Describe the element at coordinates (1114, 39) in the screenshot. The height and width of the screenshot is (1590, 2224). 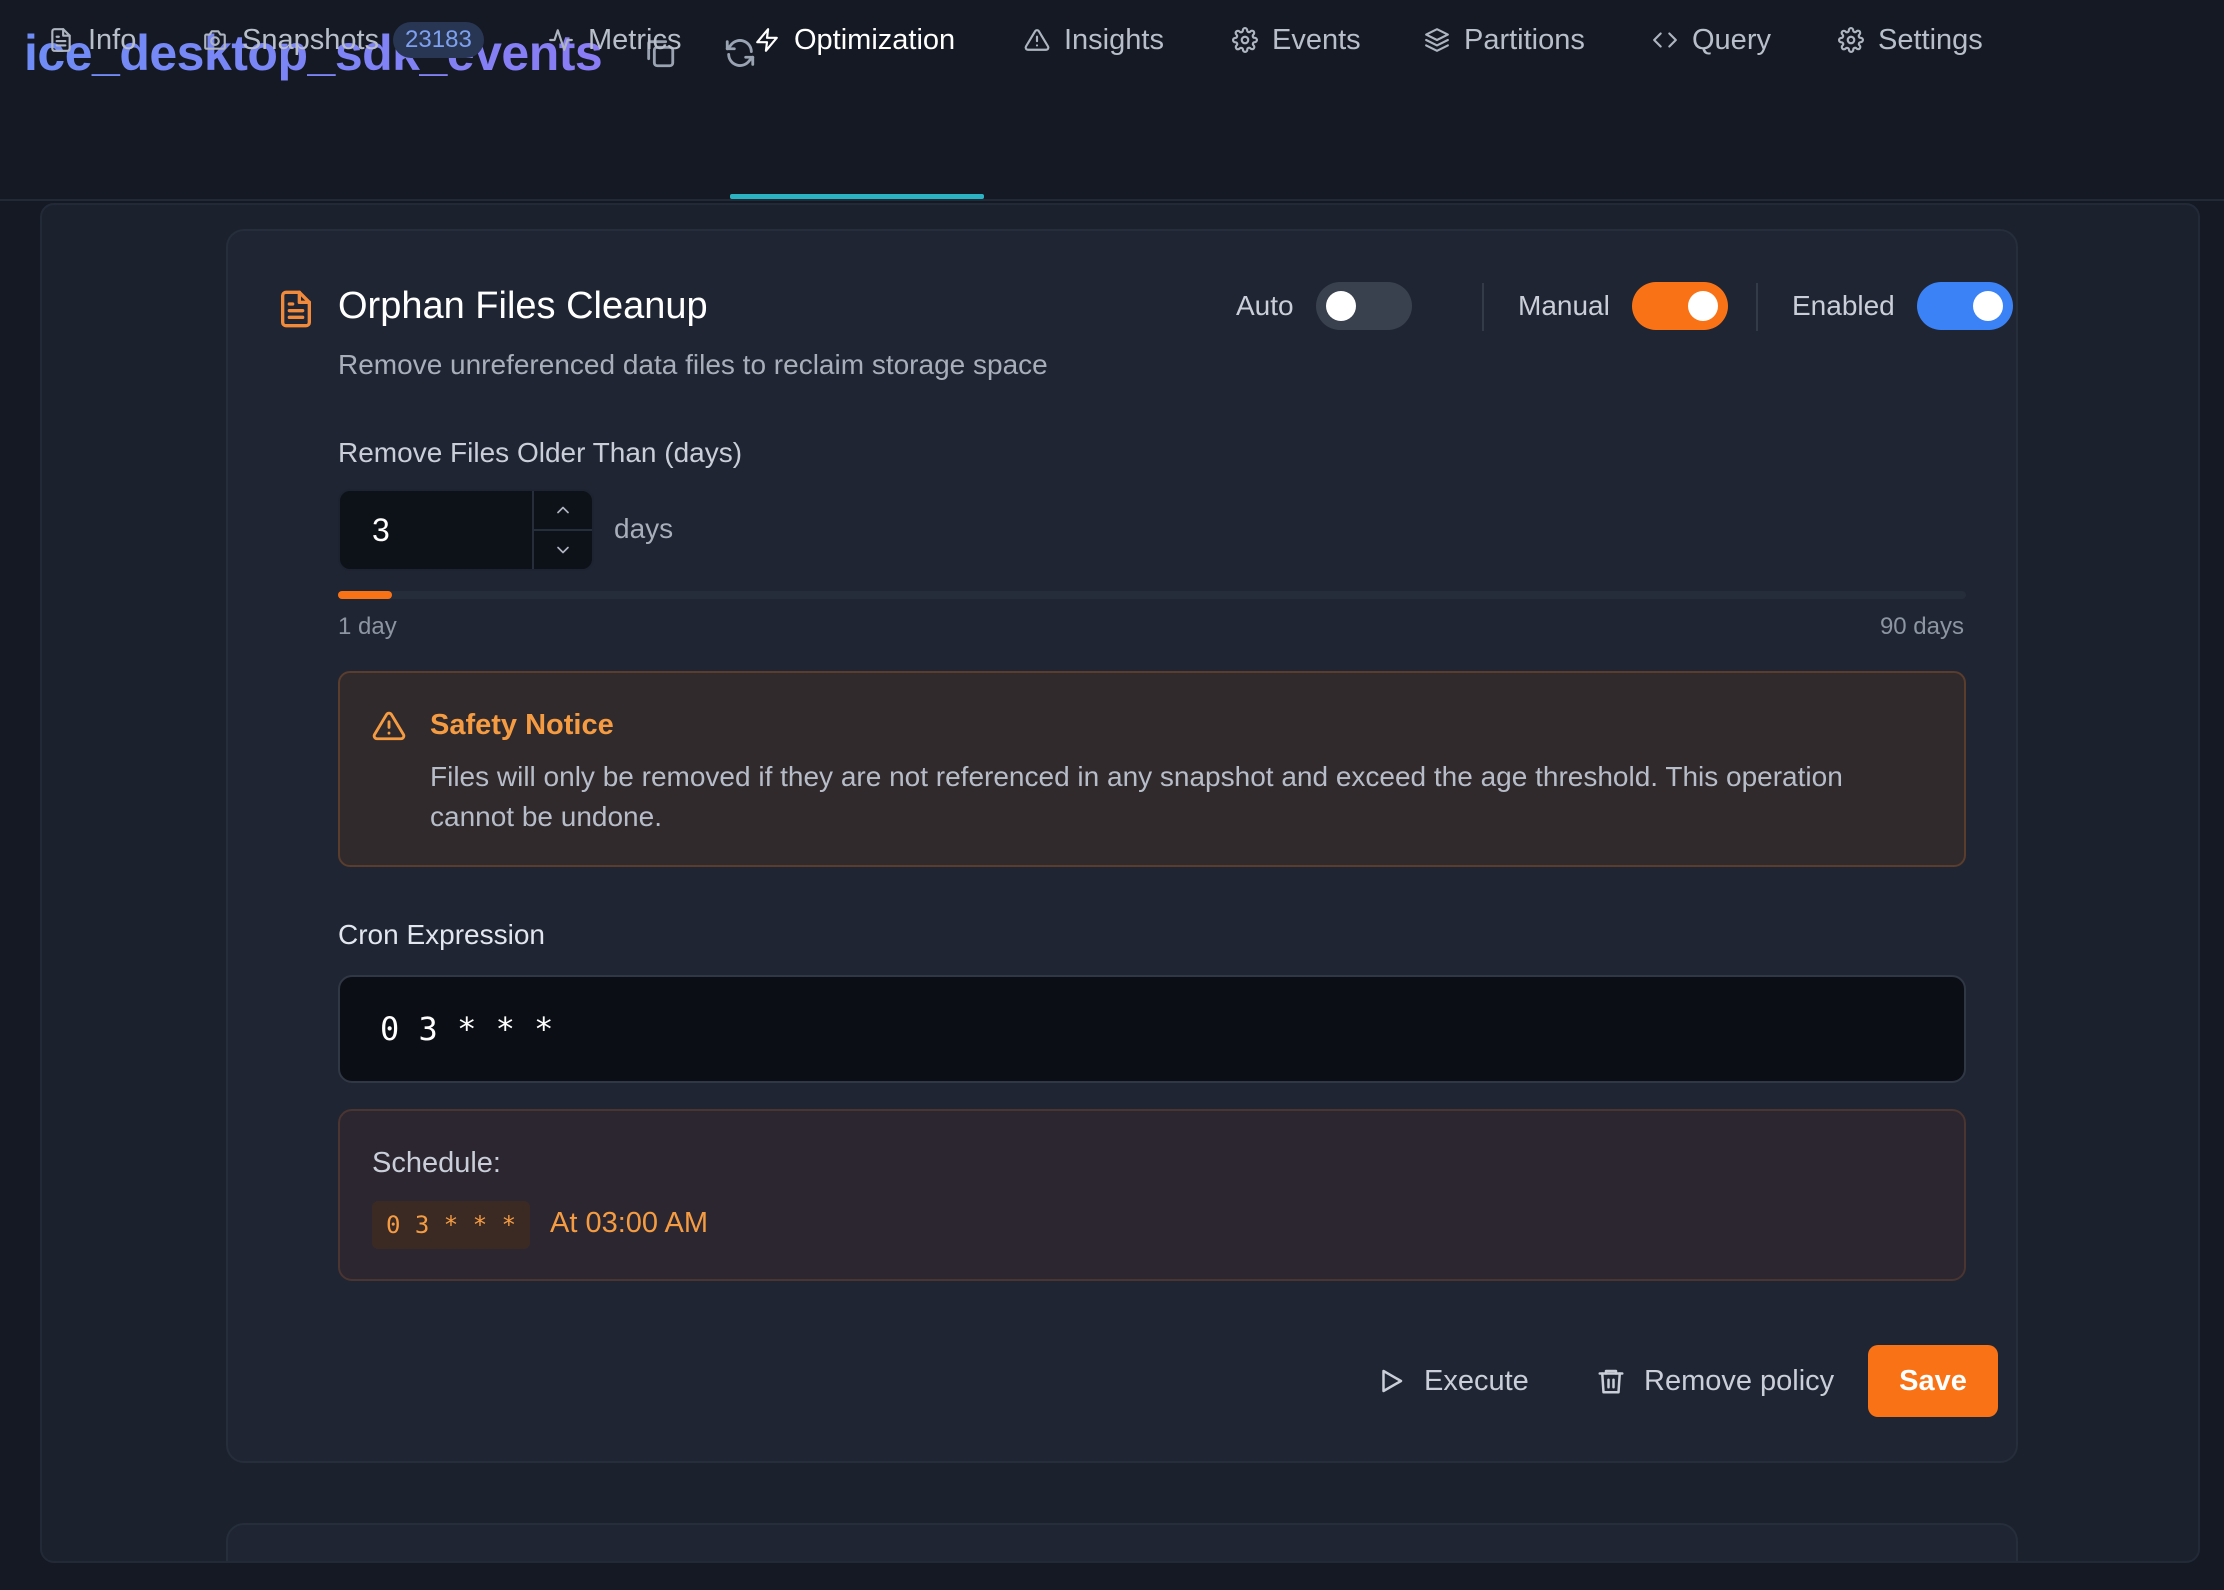
I see `tab-label: Insights` at that location.